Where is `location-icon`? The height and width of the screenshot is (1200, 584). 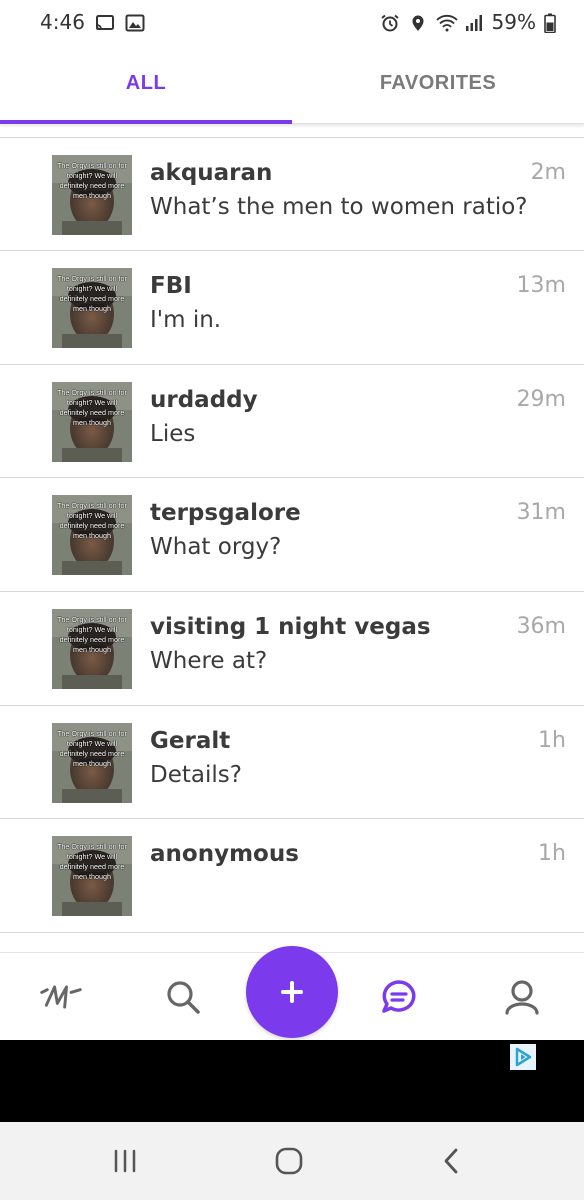 location-icon is located at coordinates (418, 22).